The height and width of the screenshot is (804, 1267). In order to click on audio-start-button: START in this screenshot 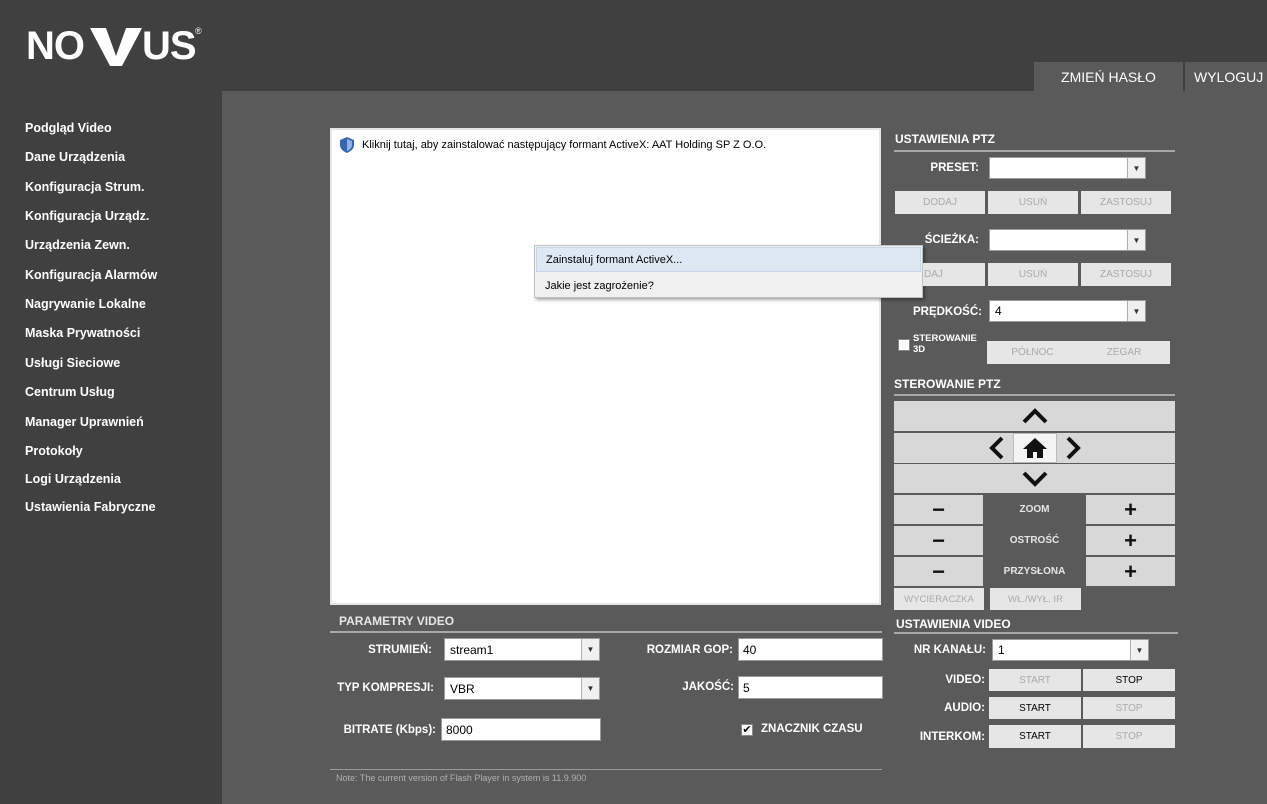, I will do `click(1035, 708)`.